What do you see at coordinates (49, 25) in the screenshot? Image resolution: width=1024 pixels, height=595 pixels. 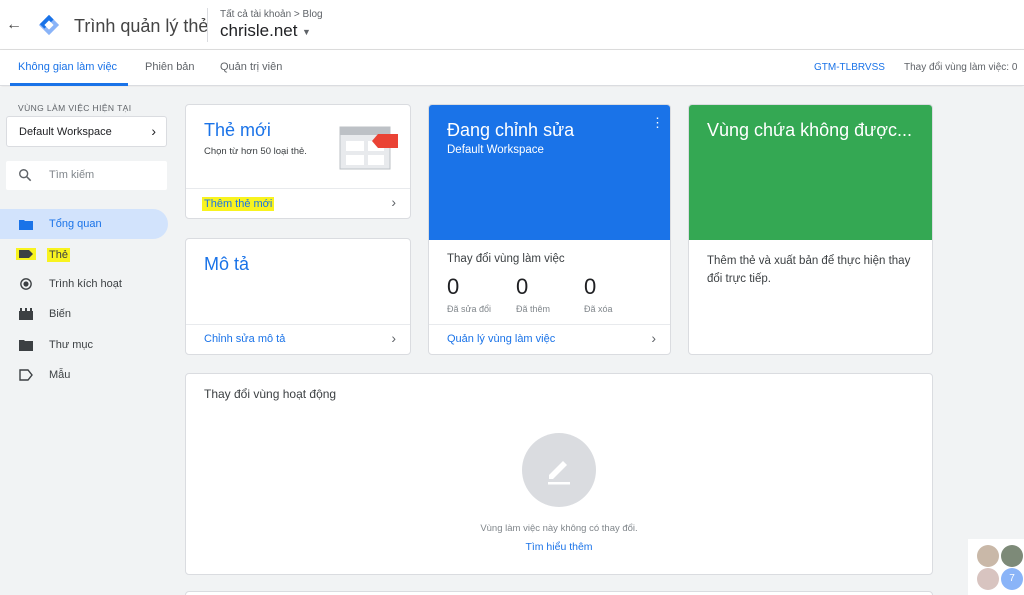 I see `gtm-logo-icon` at bounding box center [49, 25].